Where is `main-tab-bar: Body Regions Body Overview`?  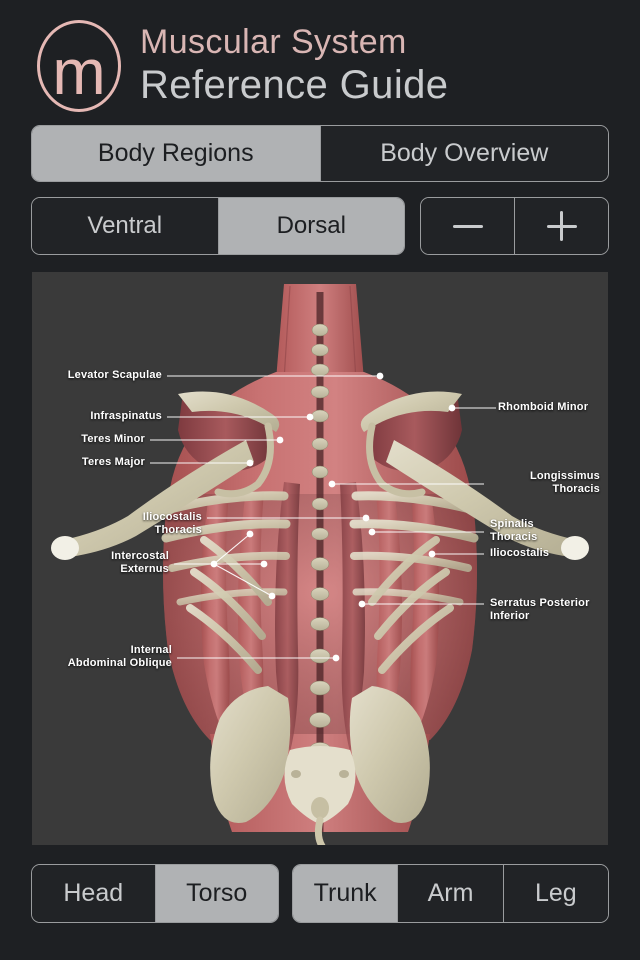 main-tab-bar: Body Regions Body Overview is located at coordinates (320, 153).